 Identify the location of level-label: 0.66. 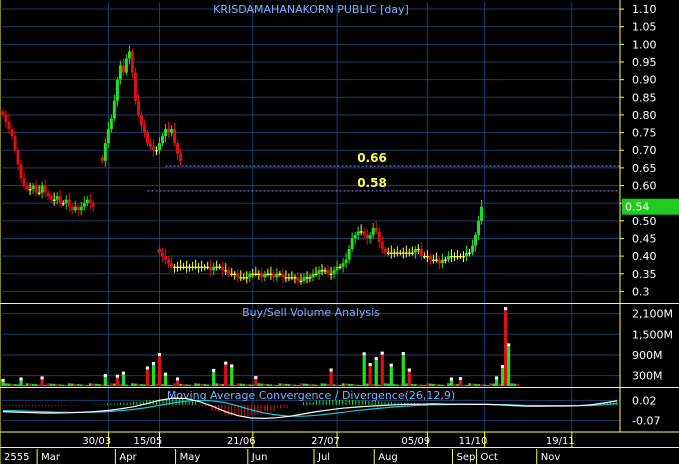
(372, 158).